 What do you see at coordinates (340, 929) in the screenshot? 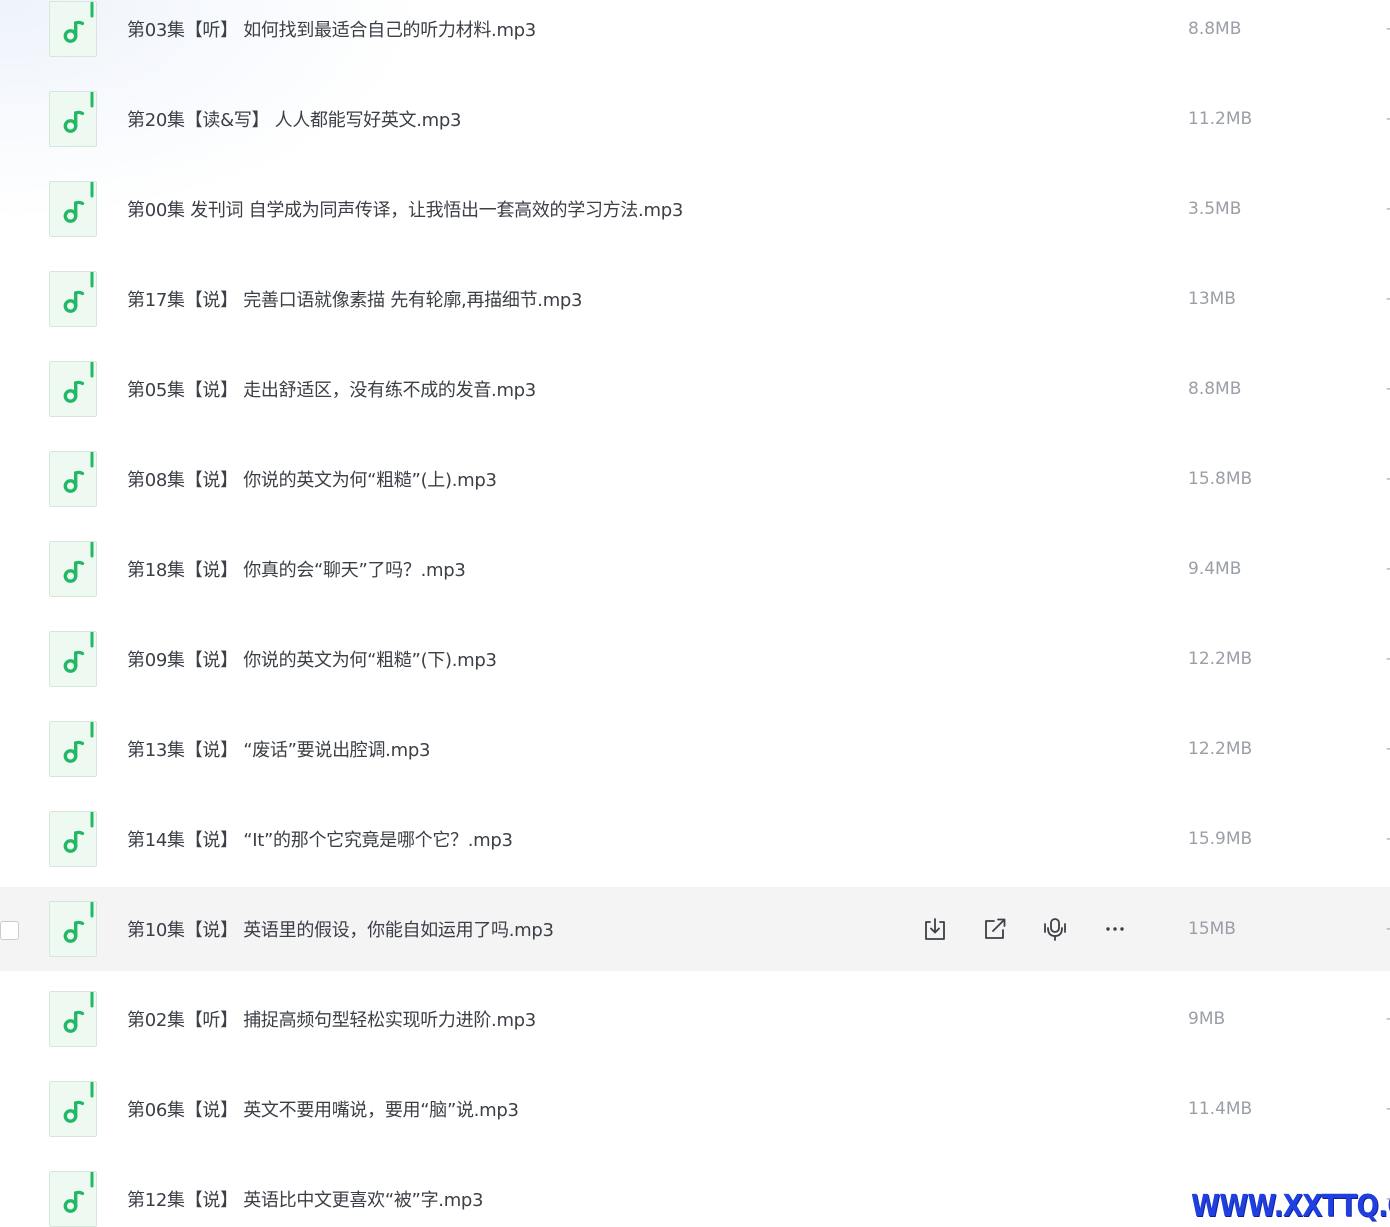
I see `file-name: 第10集【说】 英语里的假设，你能自如运用了吗.mp3` at bounding box center [340, 929].